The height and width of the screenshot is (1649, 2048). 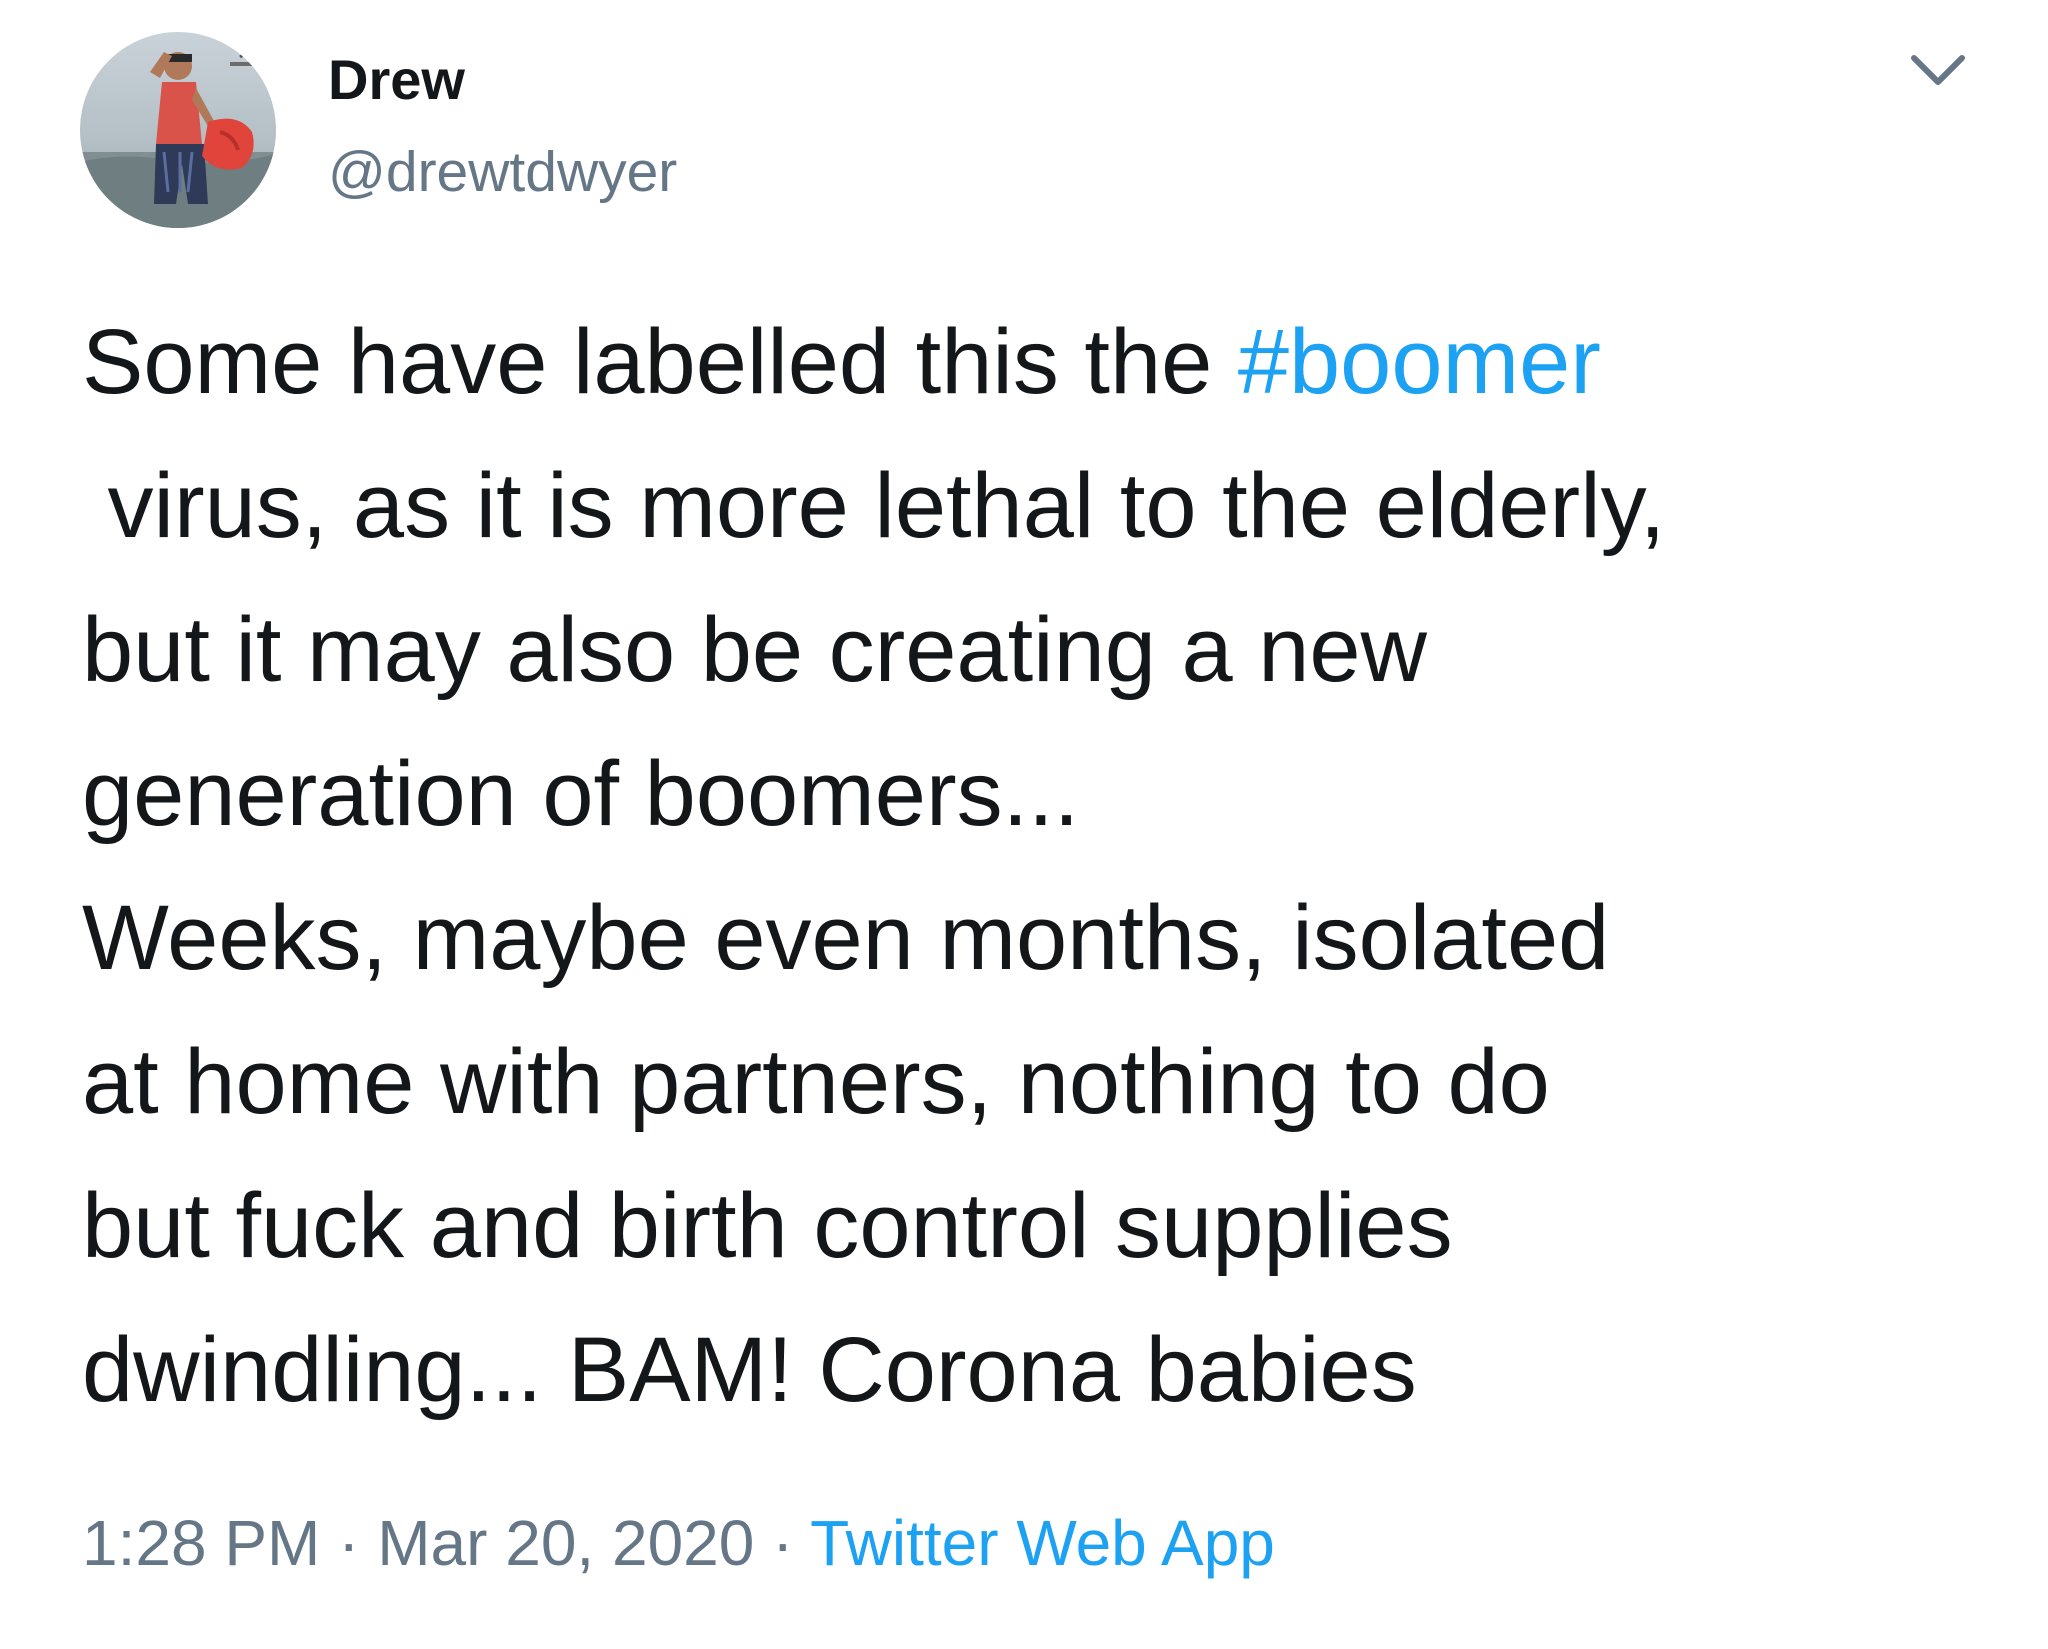 I want to click on tweet-text-line: dwindling... BAM! Corona babies, so click(x=749, y=1370).